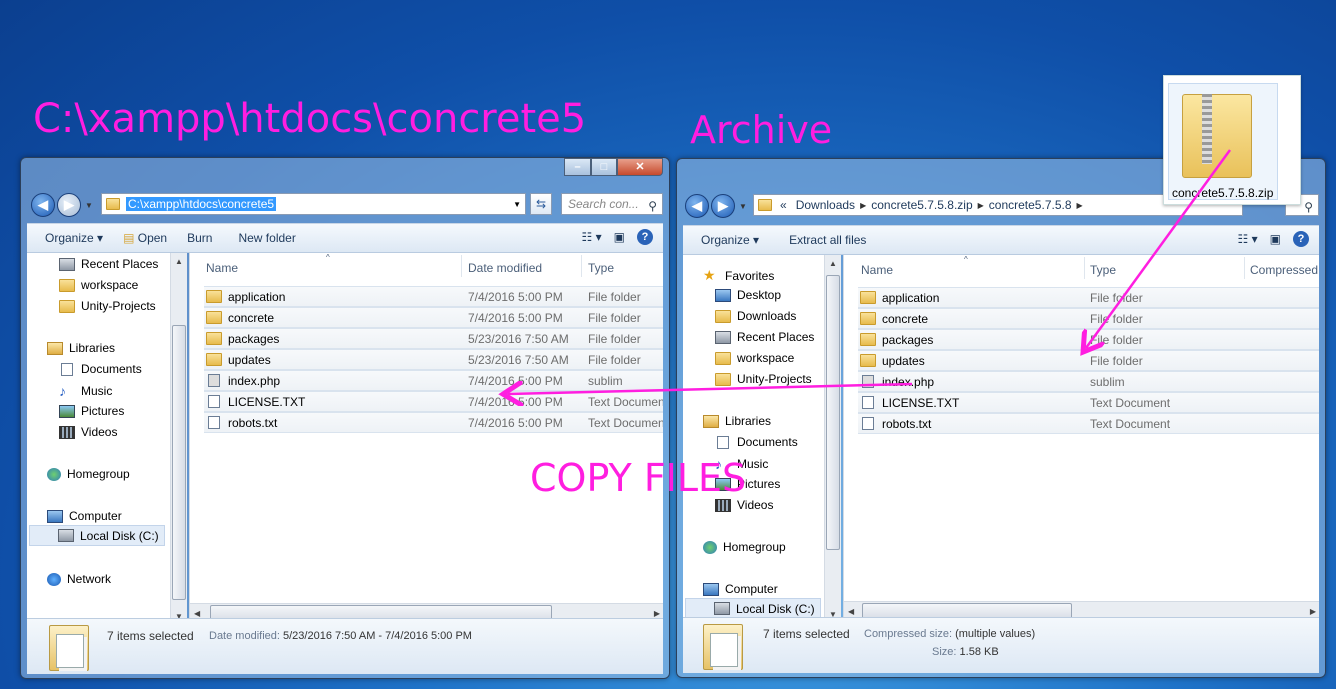 This screenshot has width=1336, height=689. What do you see at coordinates (201, 204) in the screenshot?
I see `address-text: C:\xampp\htdocs\concrete5` at bounding box center [201, 204].